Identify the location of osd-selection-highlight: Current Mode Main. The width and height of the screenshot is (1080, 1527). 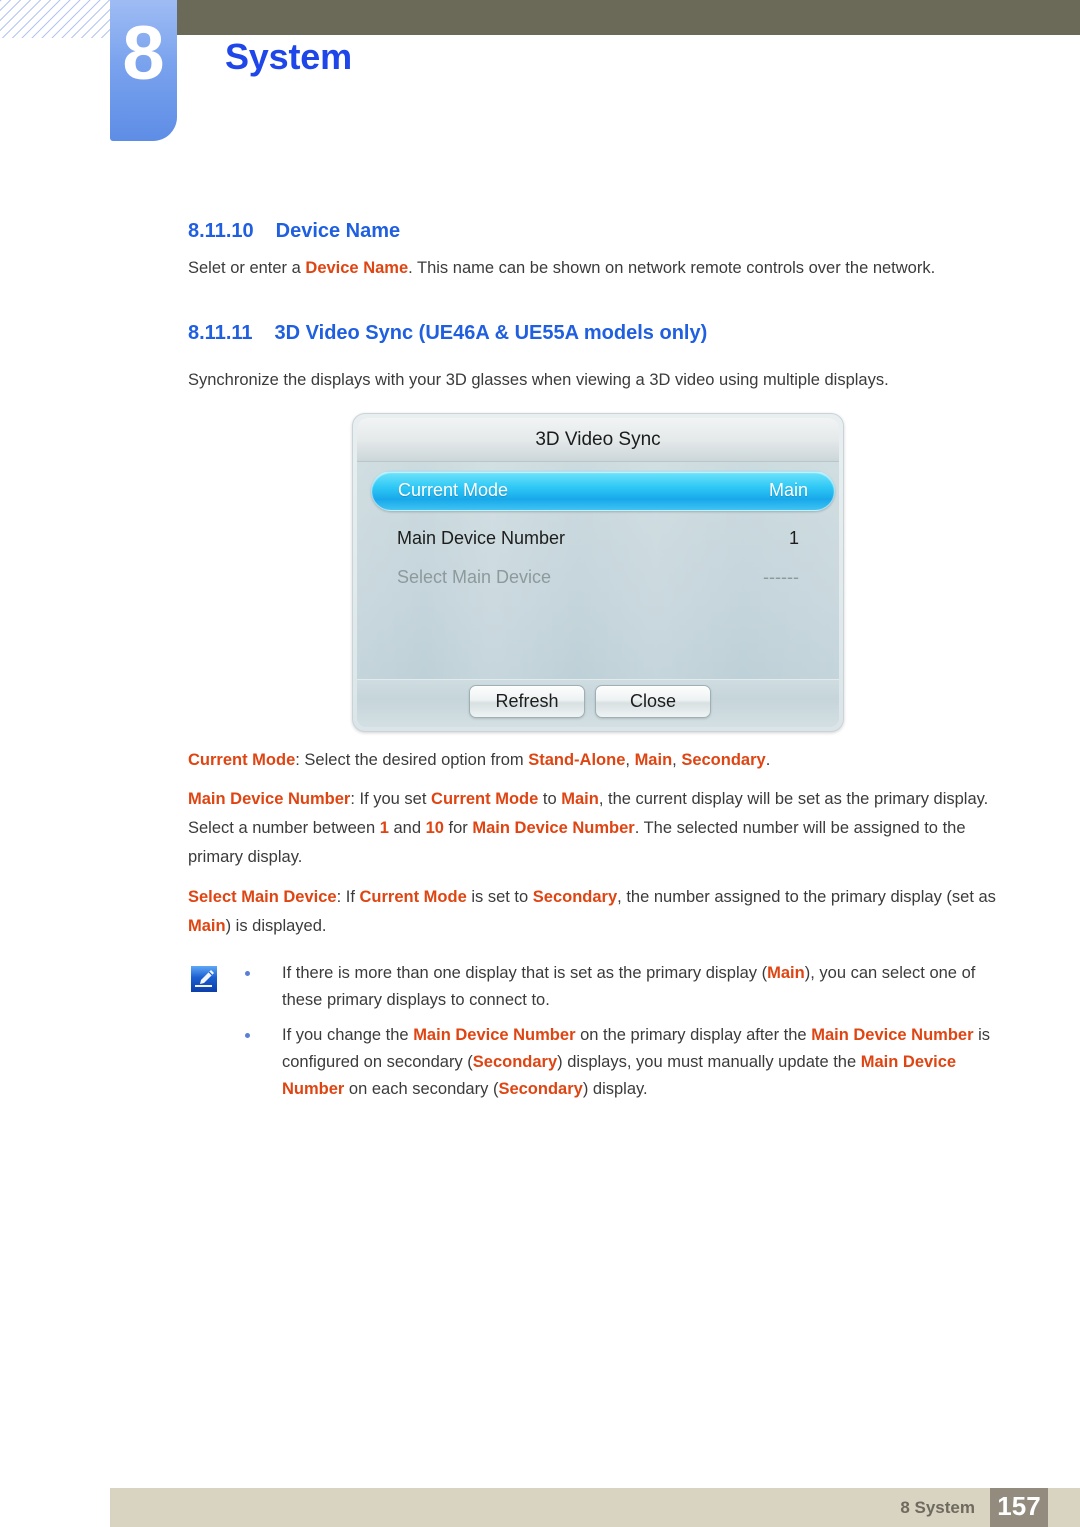
(603, 491).